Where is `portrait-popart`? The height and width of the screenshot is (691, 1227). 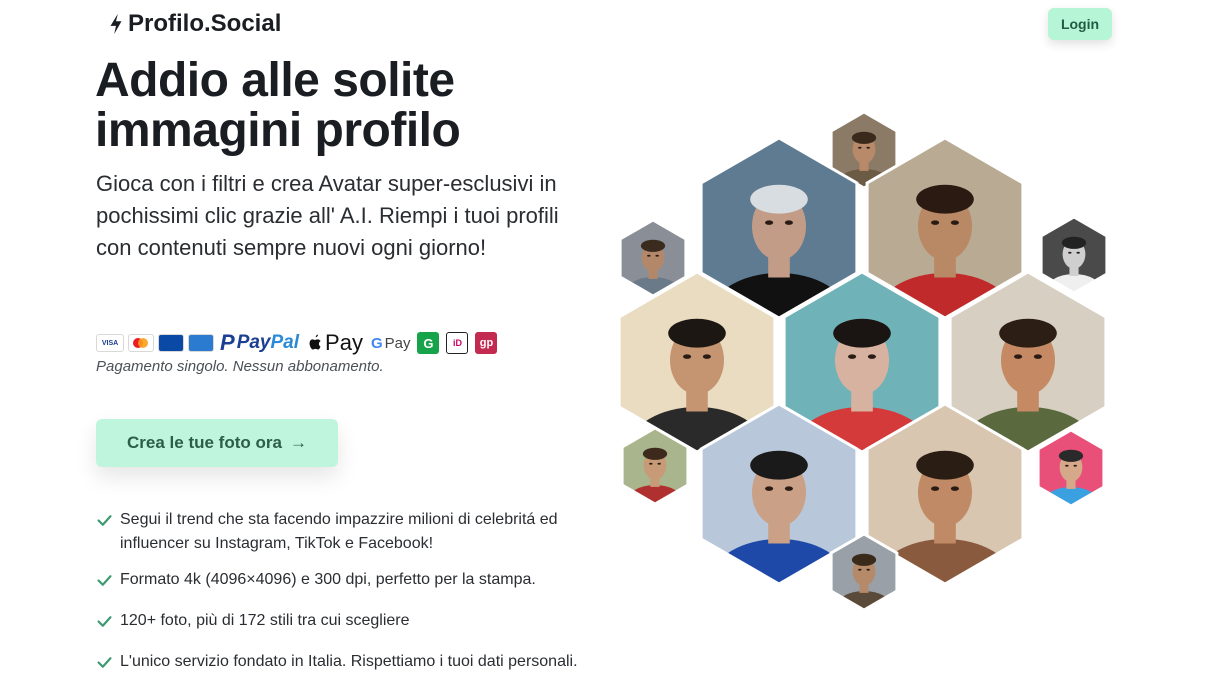 portrait-popart is located at coordinates (1071, 468).